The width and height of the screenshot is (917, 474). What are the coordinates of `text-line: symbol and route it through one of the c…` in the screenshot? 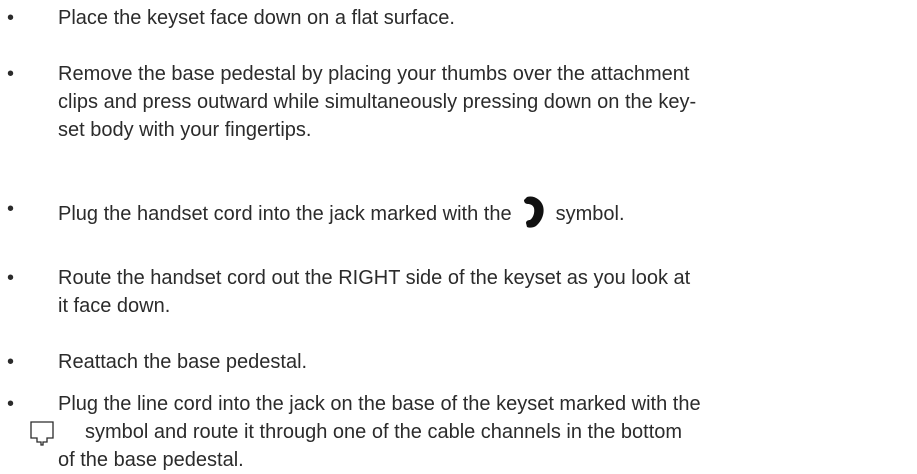 It's located at (469, 432).